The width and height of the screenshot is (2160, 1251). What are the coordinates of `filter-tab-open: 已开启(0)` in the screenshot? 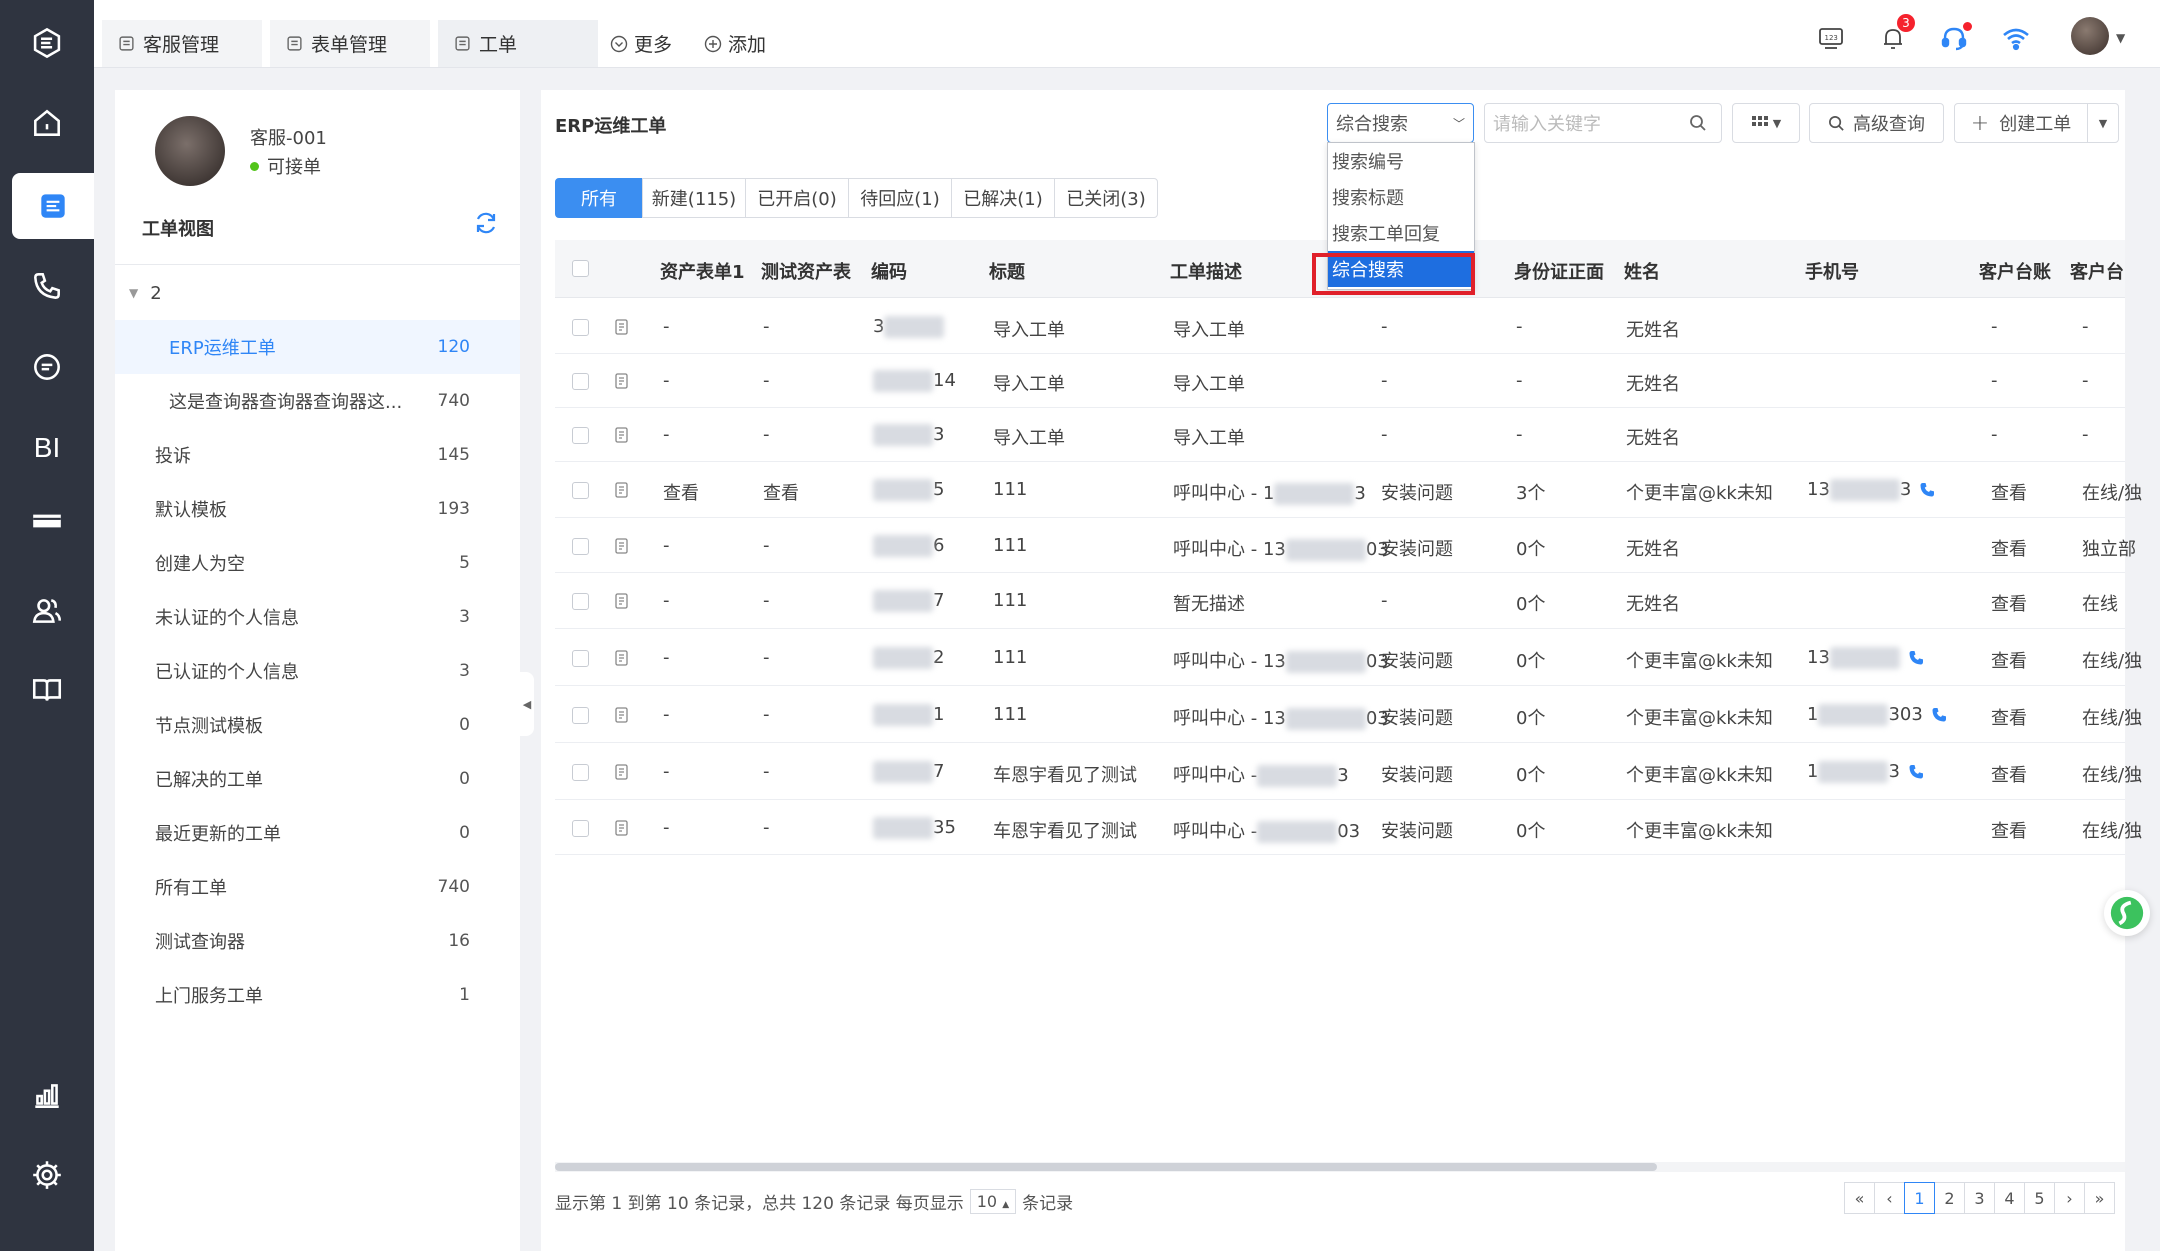 It's located at (797, 198).